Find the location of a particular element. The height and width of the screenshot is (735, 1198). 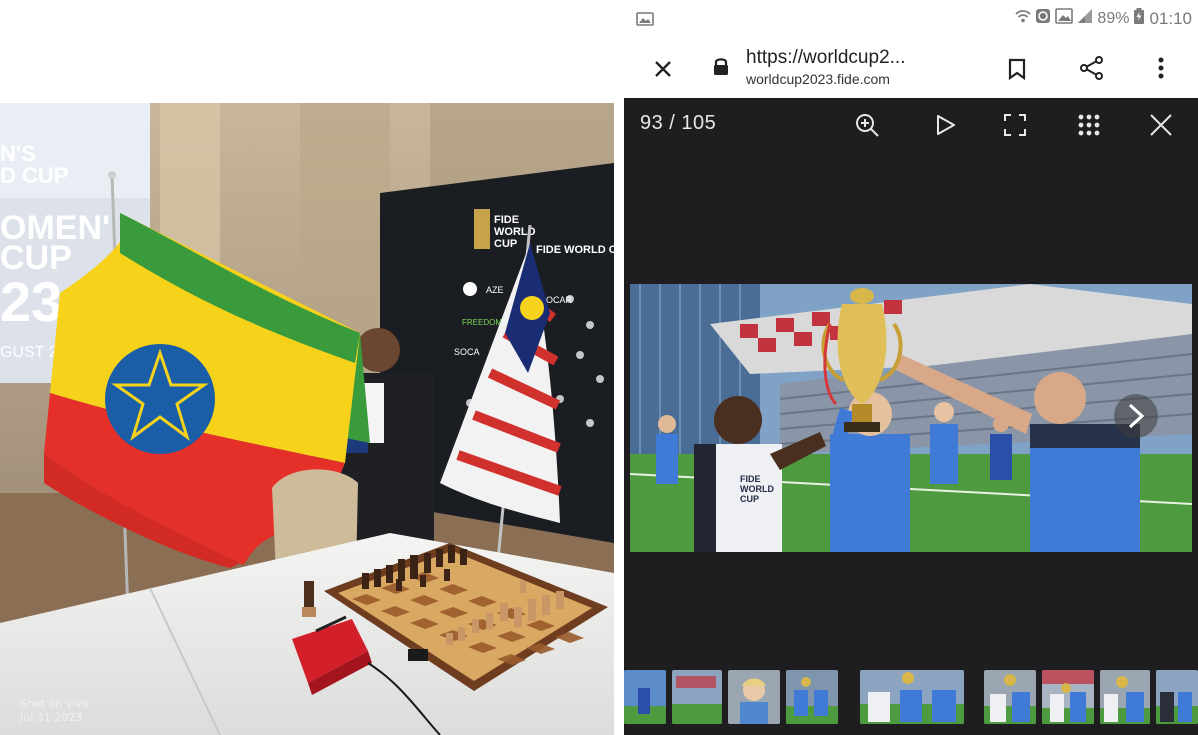

shirt-text: WORLD is located at coordinates (757, 489).